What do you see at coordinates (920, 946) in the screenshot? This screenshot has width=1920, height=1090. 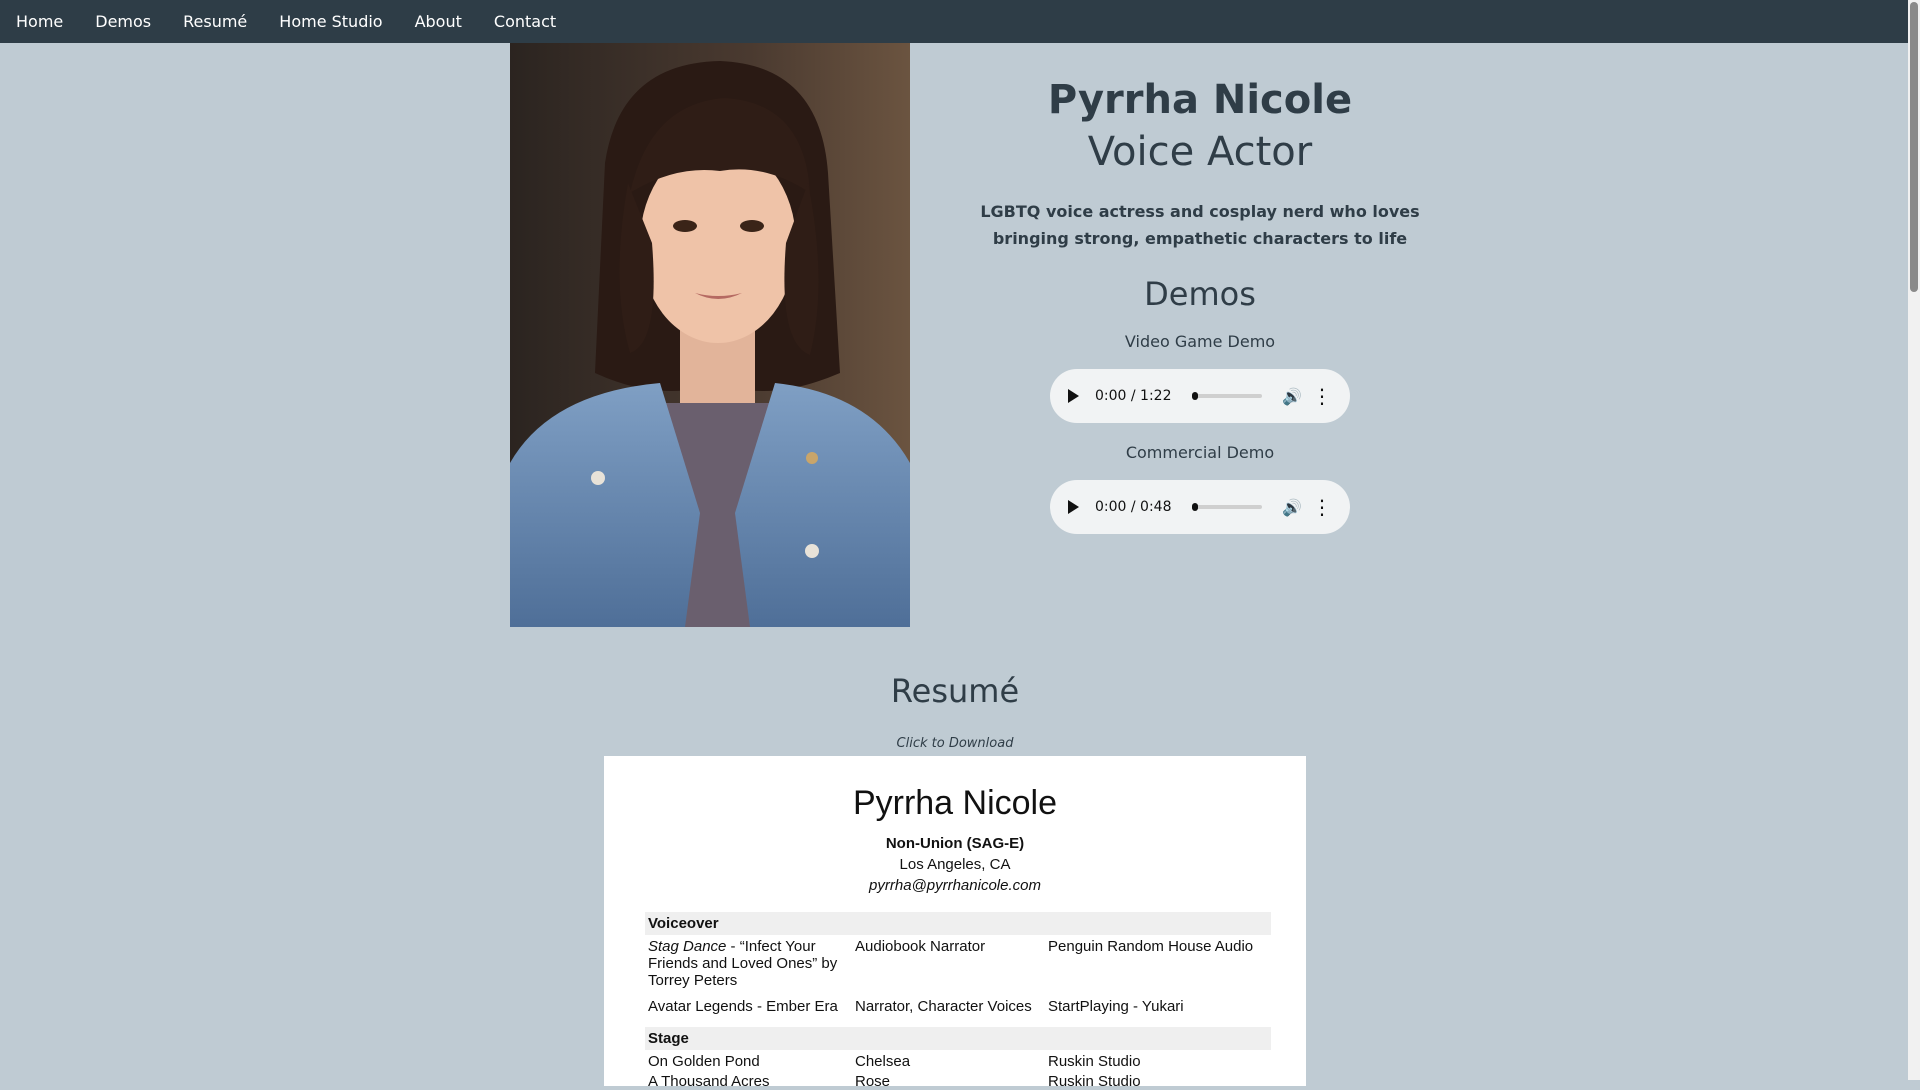 I see `credit-role: Audiobook Narrator` at bounding box center [920, 946].